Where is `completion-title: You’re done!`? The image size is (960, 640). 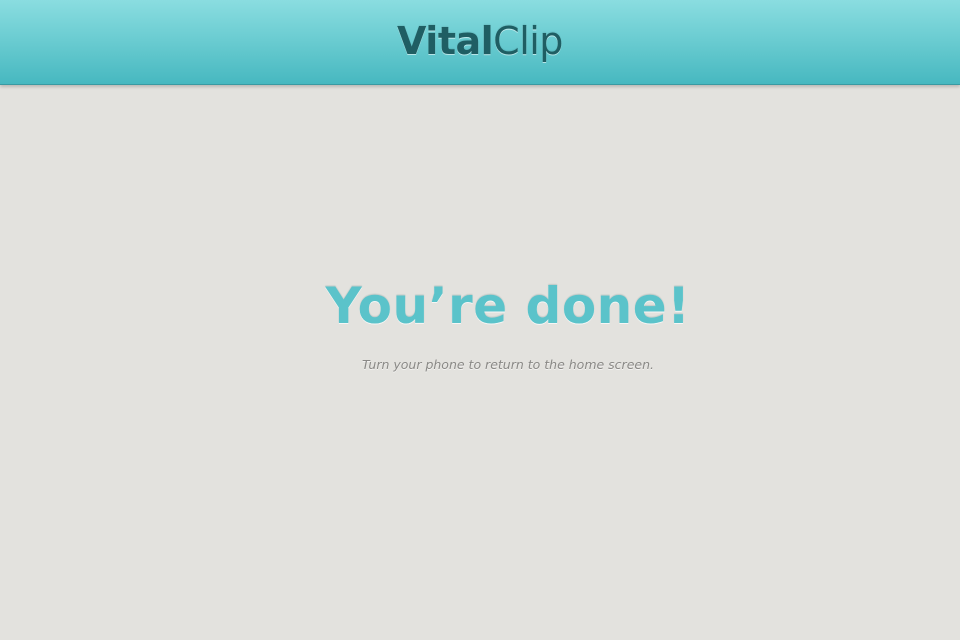
completion-title: You’re done! is located at coordinates (508, 306).